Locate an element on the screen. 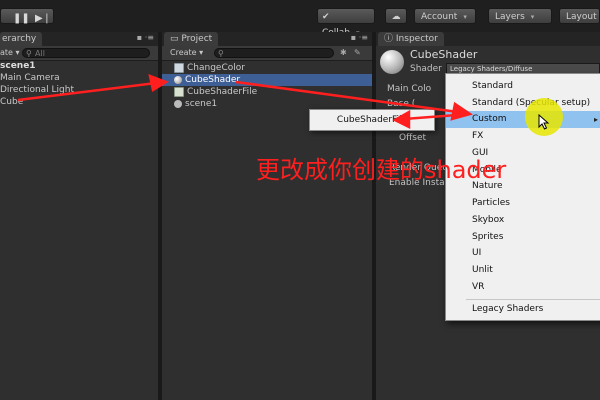 The height and width of the screenshot is (400, 600). annotation-text: 更改成你创建的shader is located at coordinates (381, 170).